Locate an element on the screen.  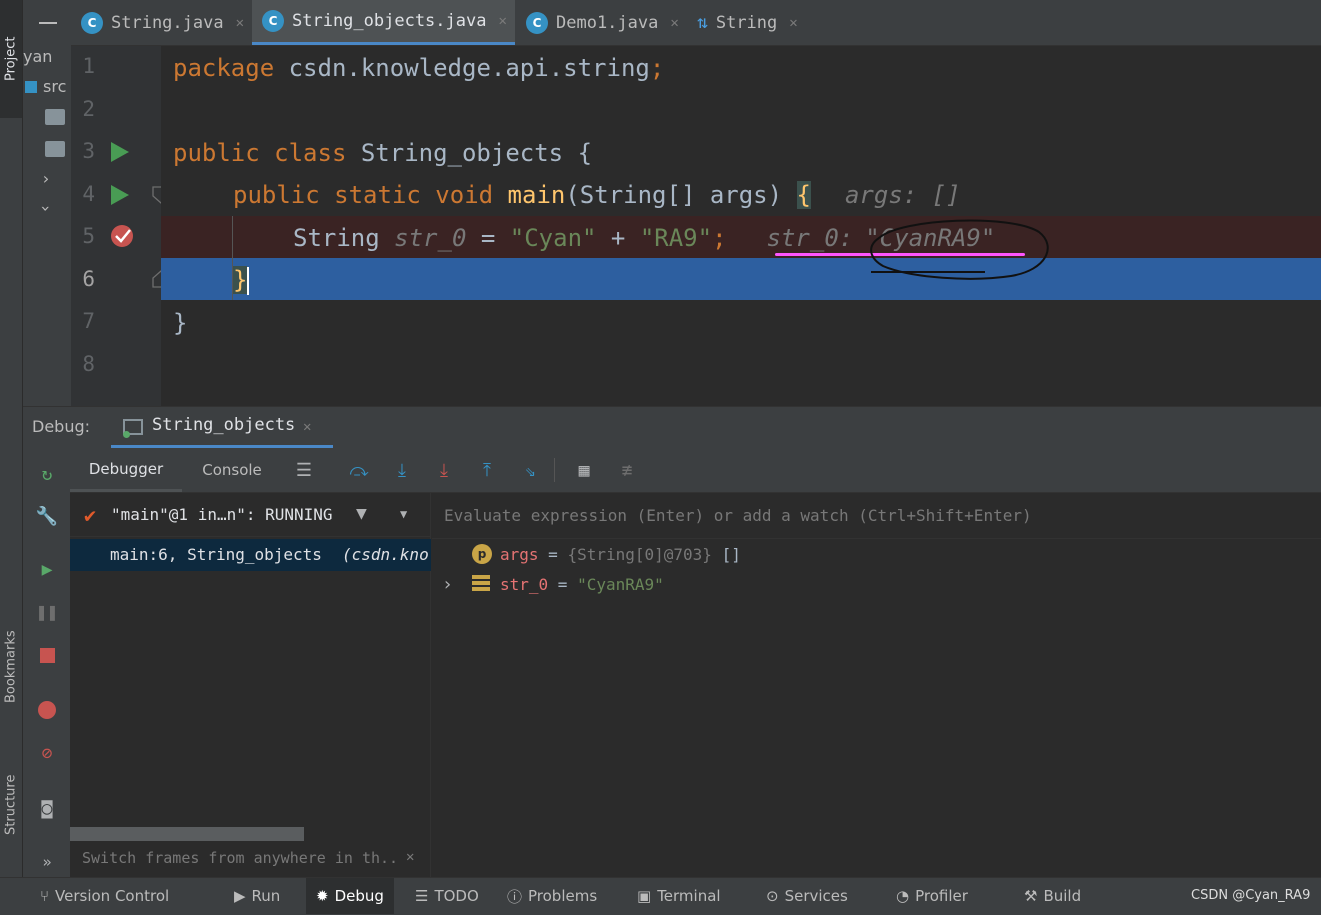
step-into-icon: ⤓ is located at coordinates (402, 470).